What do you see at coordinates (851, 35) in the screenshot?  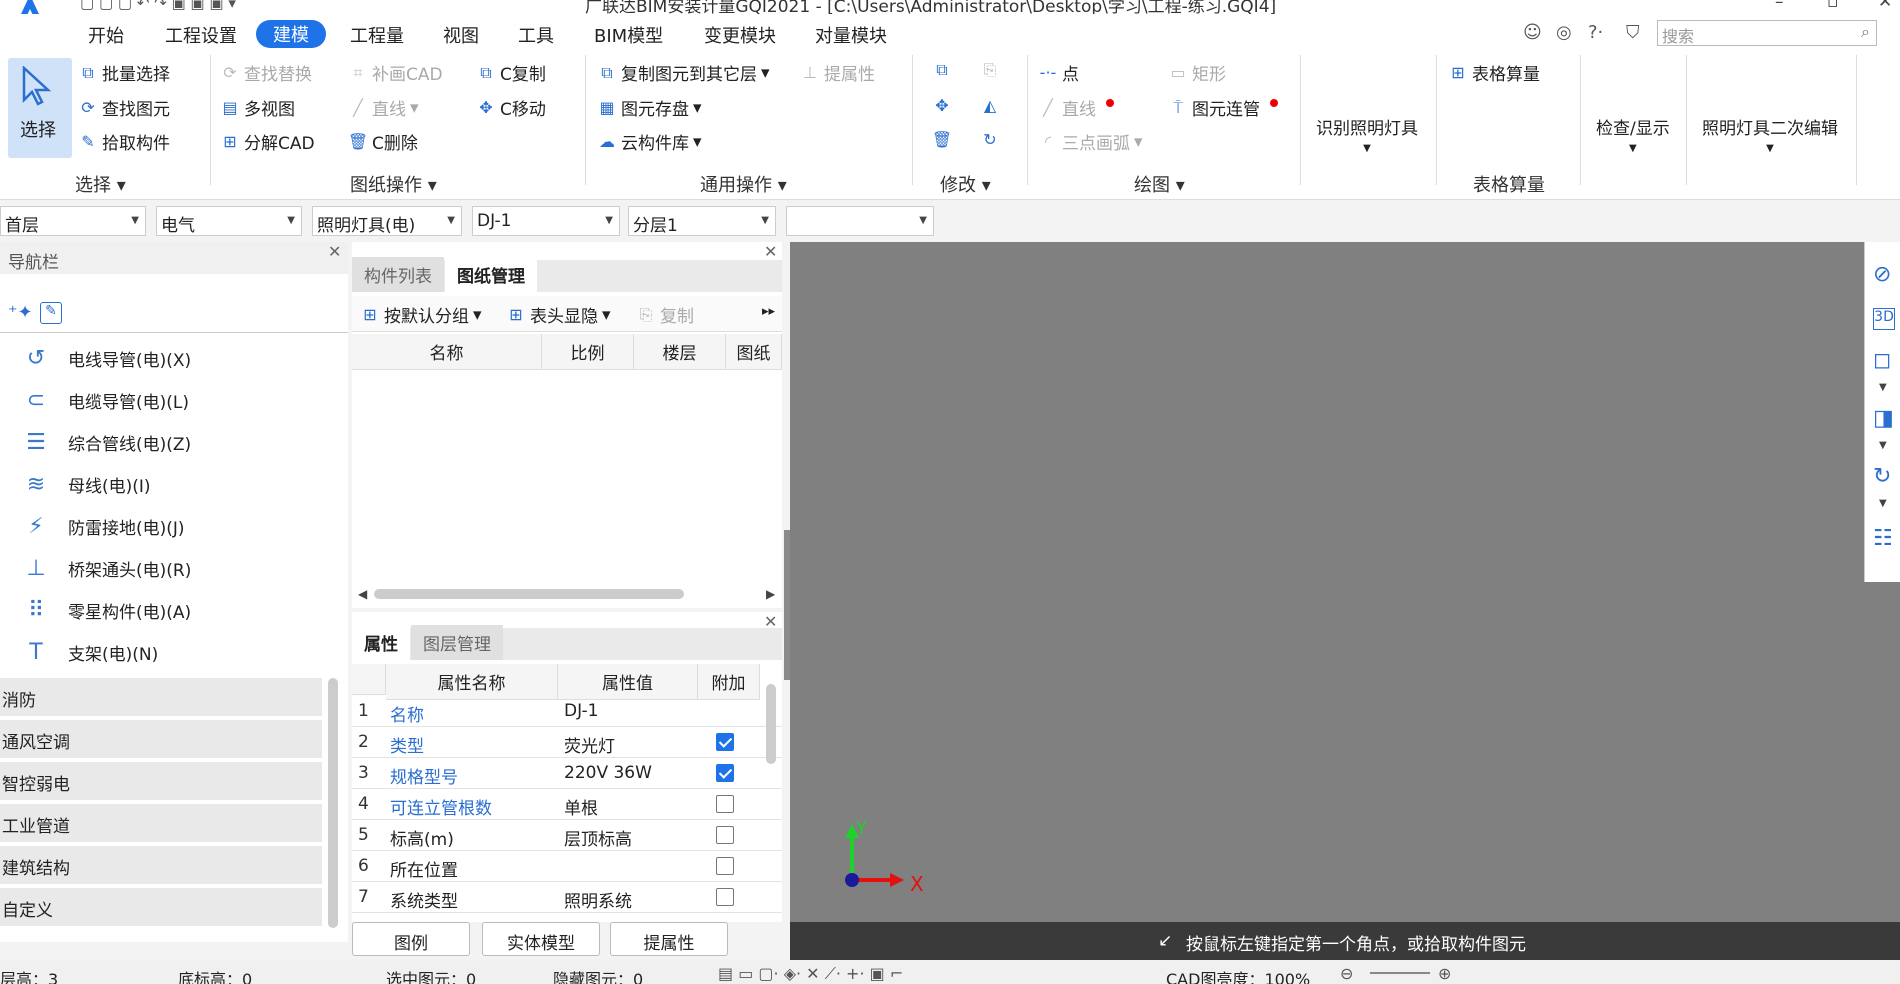 I see `menu-reconcile-module: 对量模块` at bounding box center [851, 35].